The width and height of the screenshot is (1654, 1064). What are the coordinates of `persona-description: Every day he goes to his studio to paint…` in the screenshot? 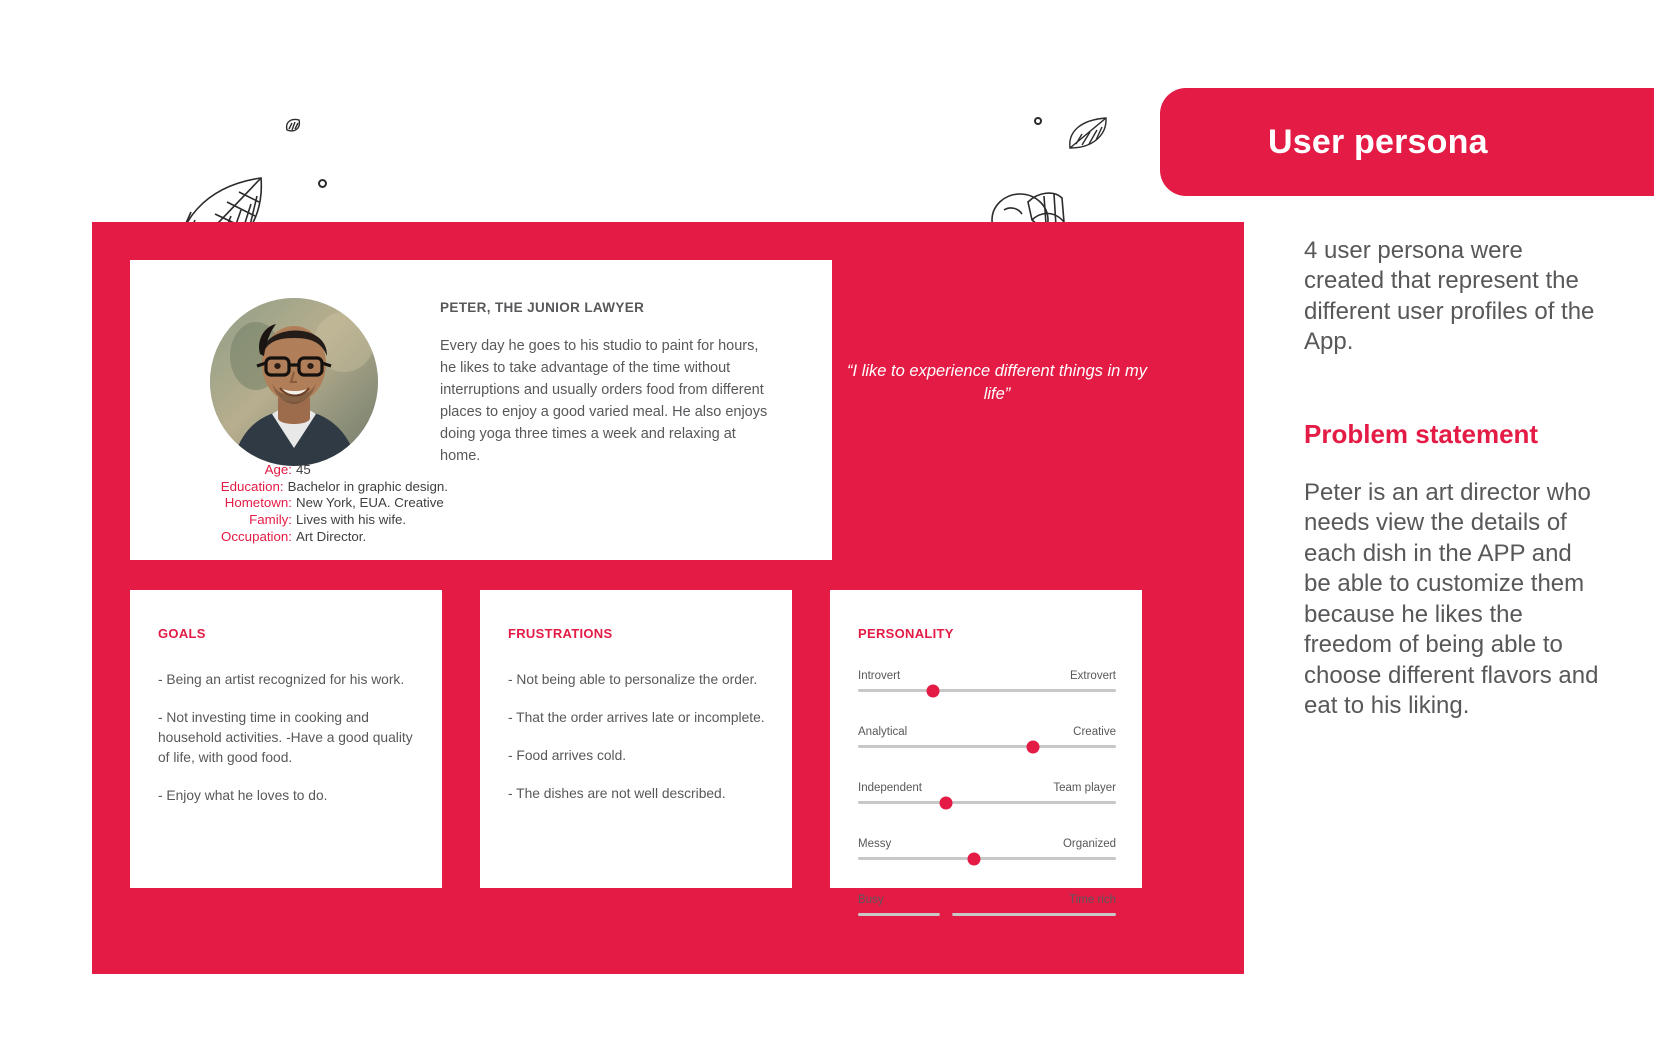 It's located at (604, 401).